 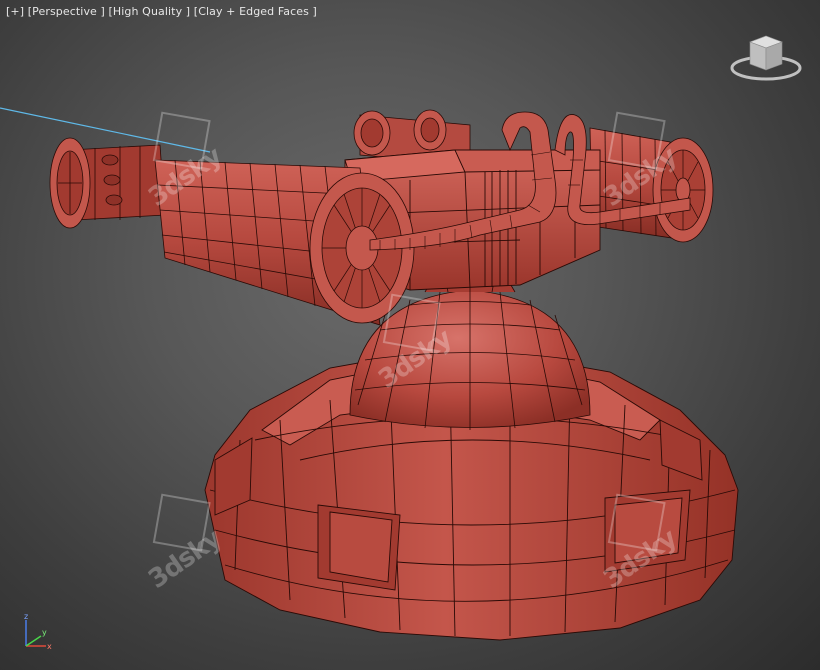 What do you see at coordinates (26, 616) in the screenshot?
I see `axis-z-label: z` at bounding box center [26, 616].